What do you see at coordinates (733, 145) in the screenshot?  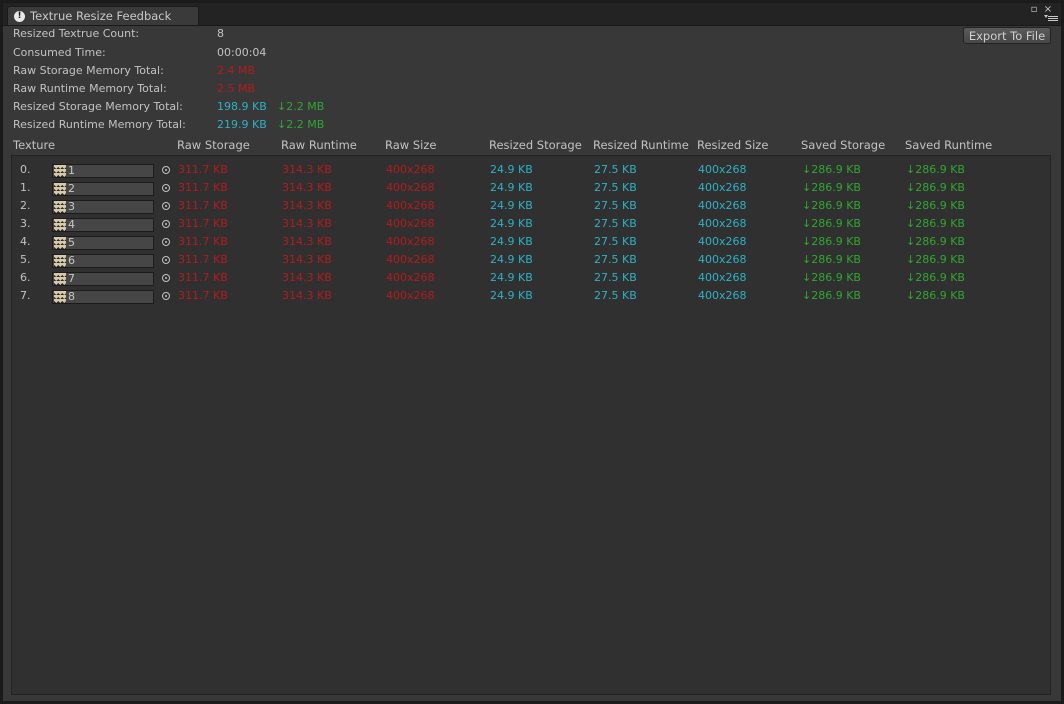 I see `column-header-resized-size: Resized Size` at bounding box center [733, 145].